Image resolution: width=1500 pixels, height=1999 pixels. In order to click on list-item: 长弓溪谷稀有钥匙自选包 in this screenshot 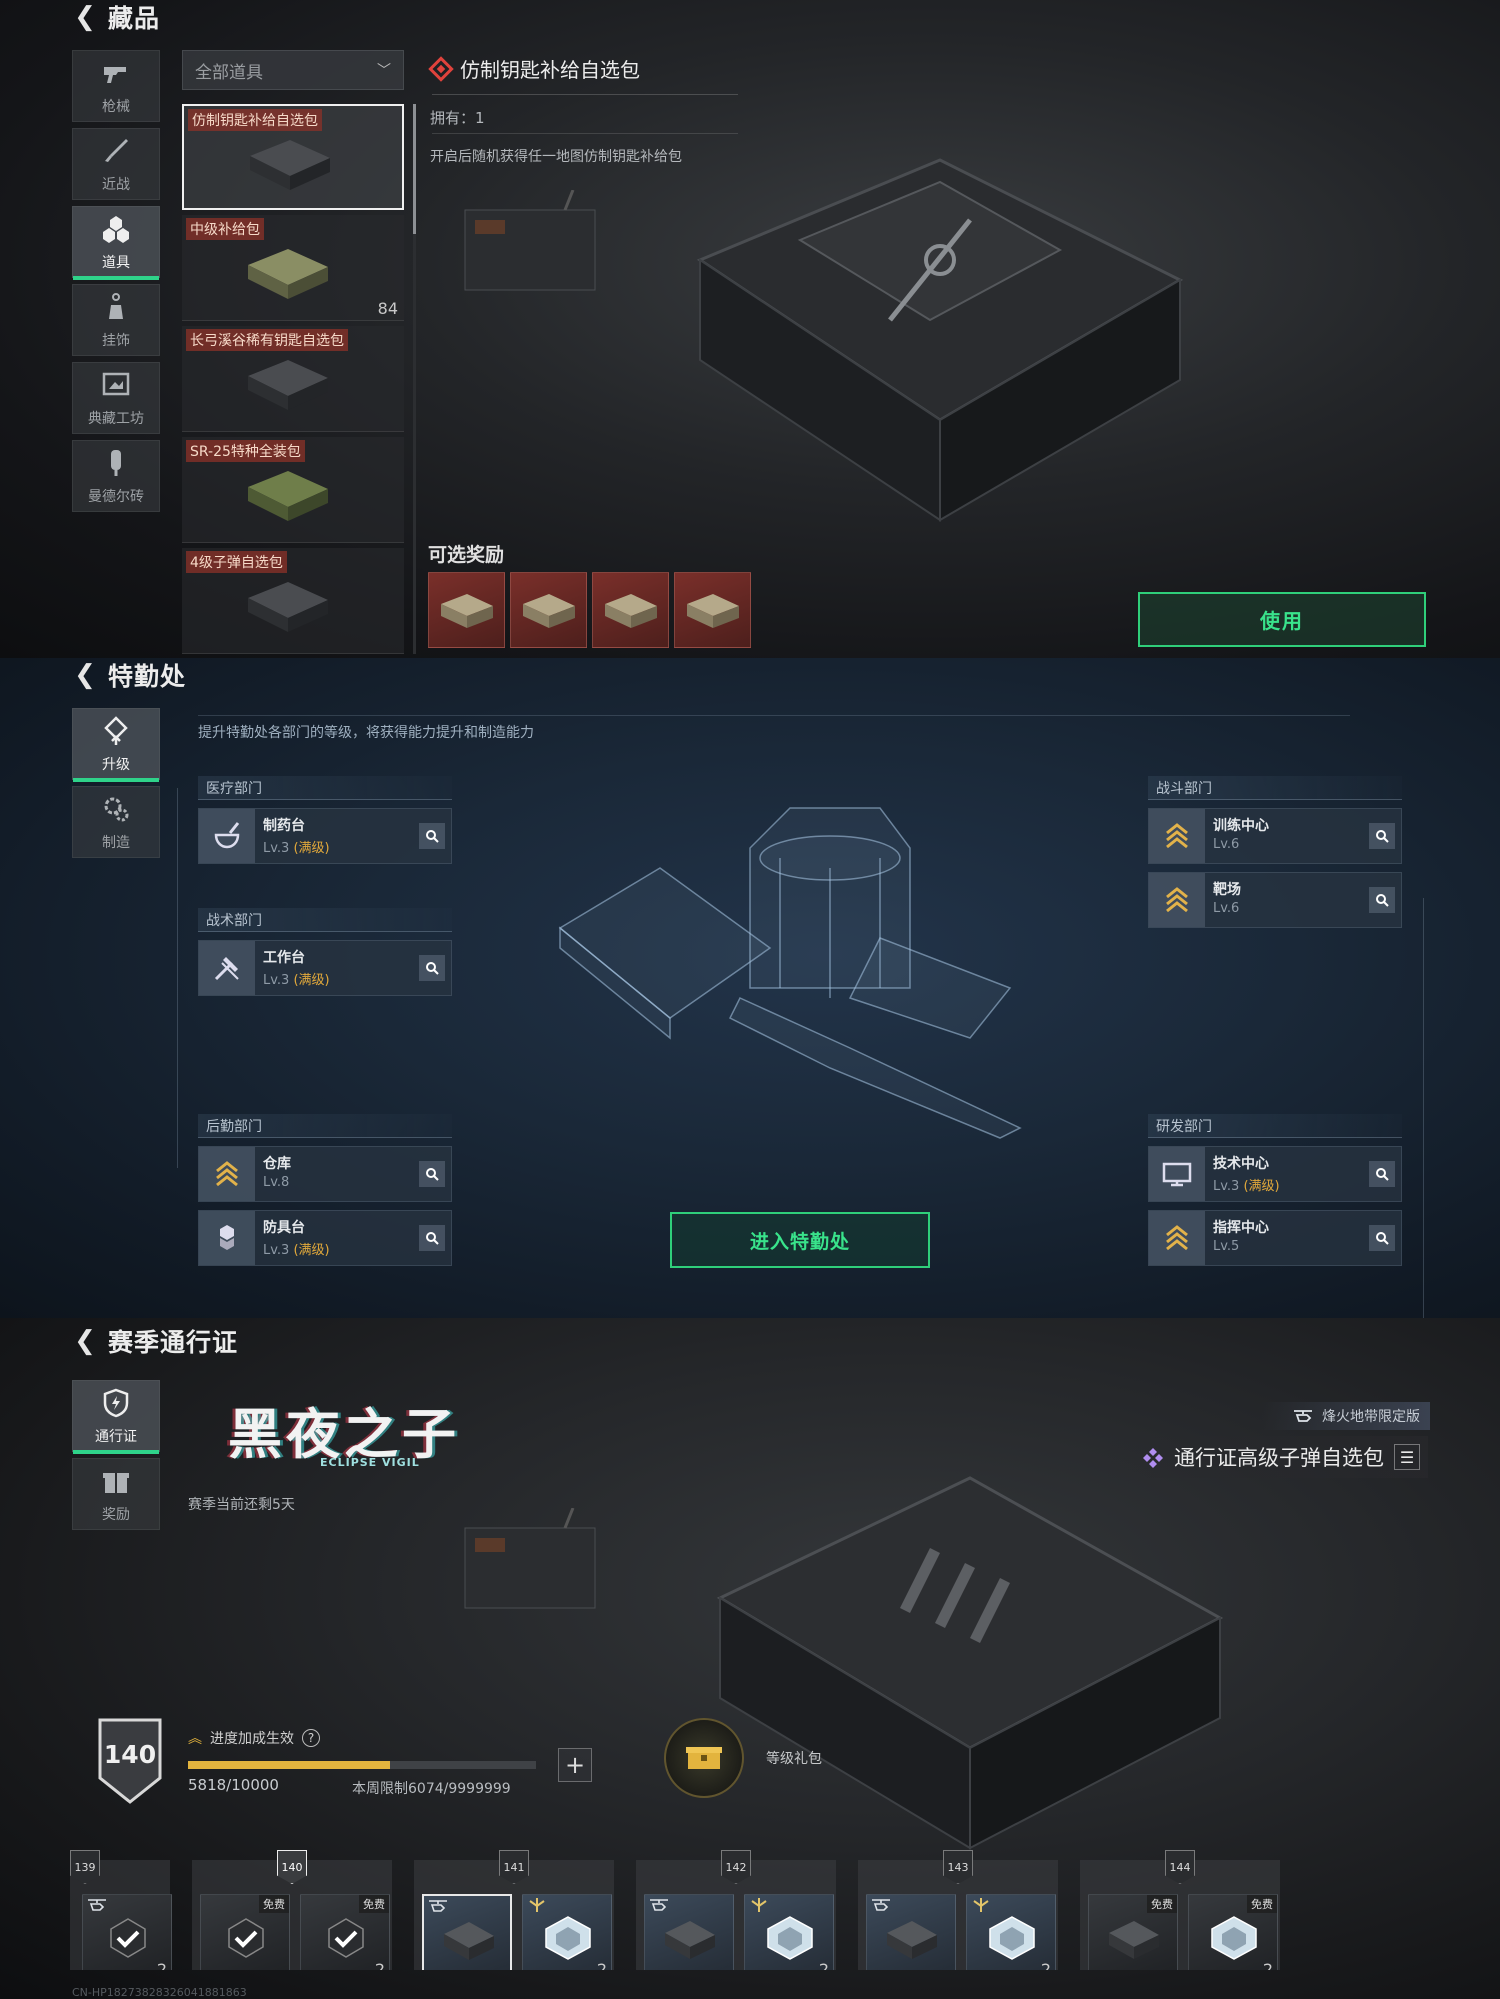, I will do `click(293, 379)`.